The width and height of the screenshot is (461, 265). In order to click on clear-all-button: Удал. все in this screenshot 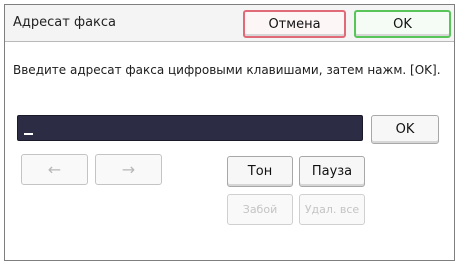, I will do `click(332, 209)`.